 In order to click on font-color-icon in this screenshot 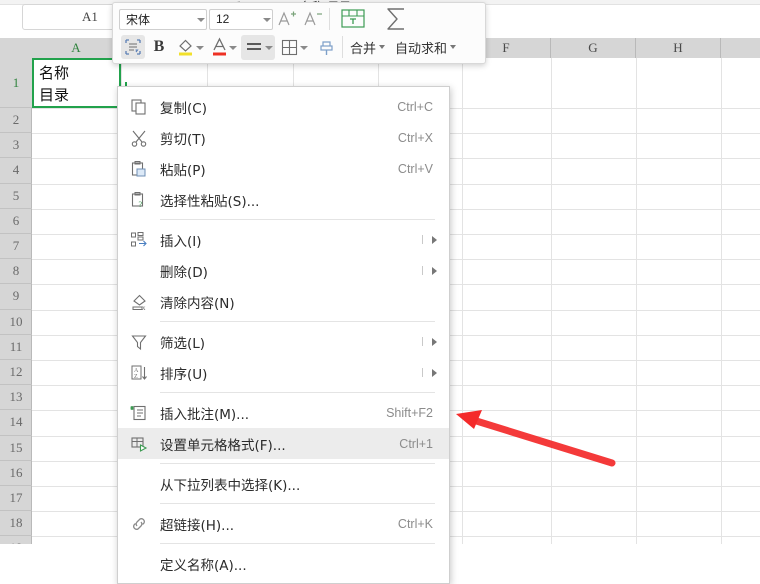, I will do `click(219, 46)`.